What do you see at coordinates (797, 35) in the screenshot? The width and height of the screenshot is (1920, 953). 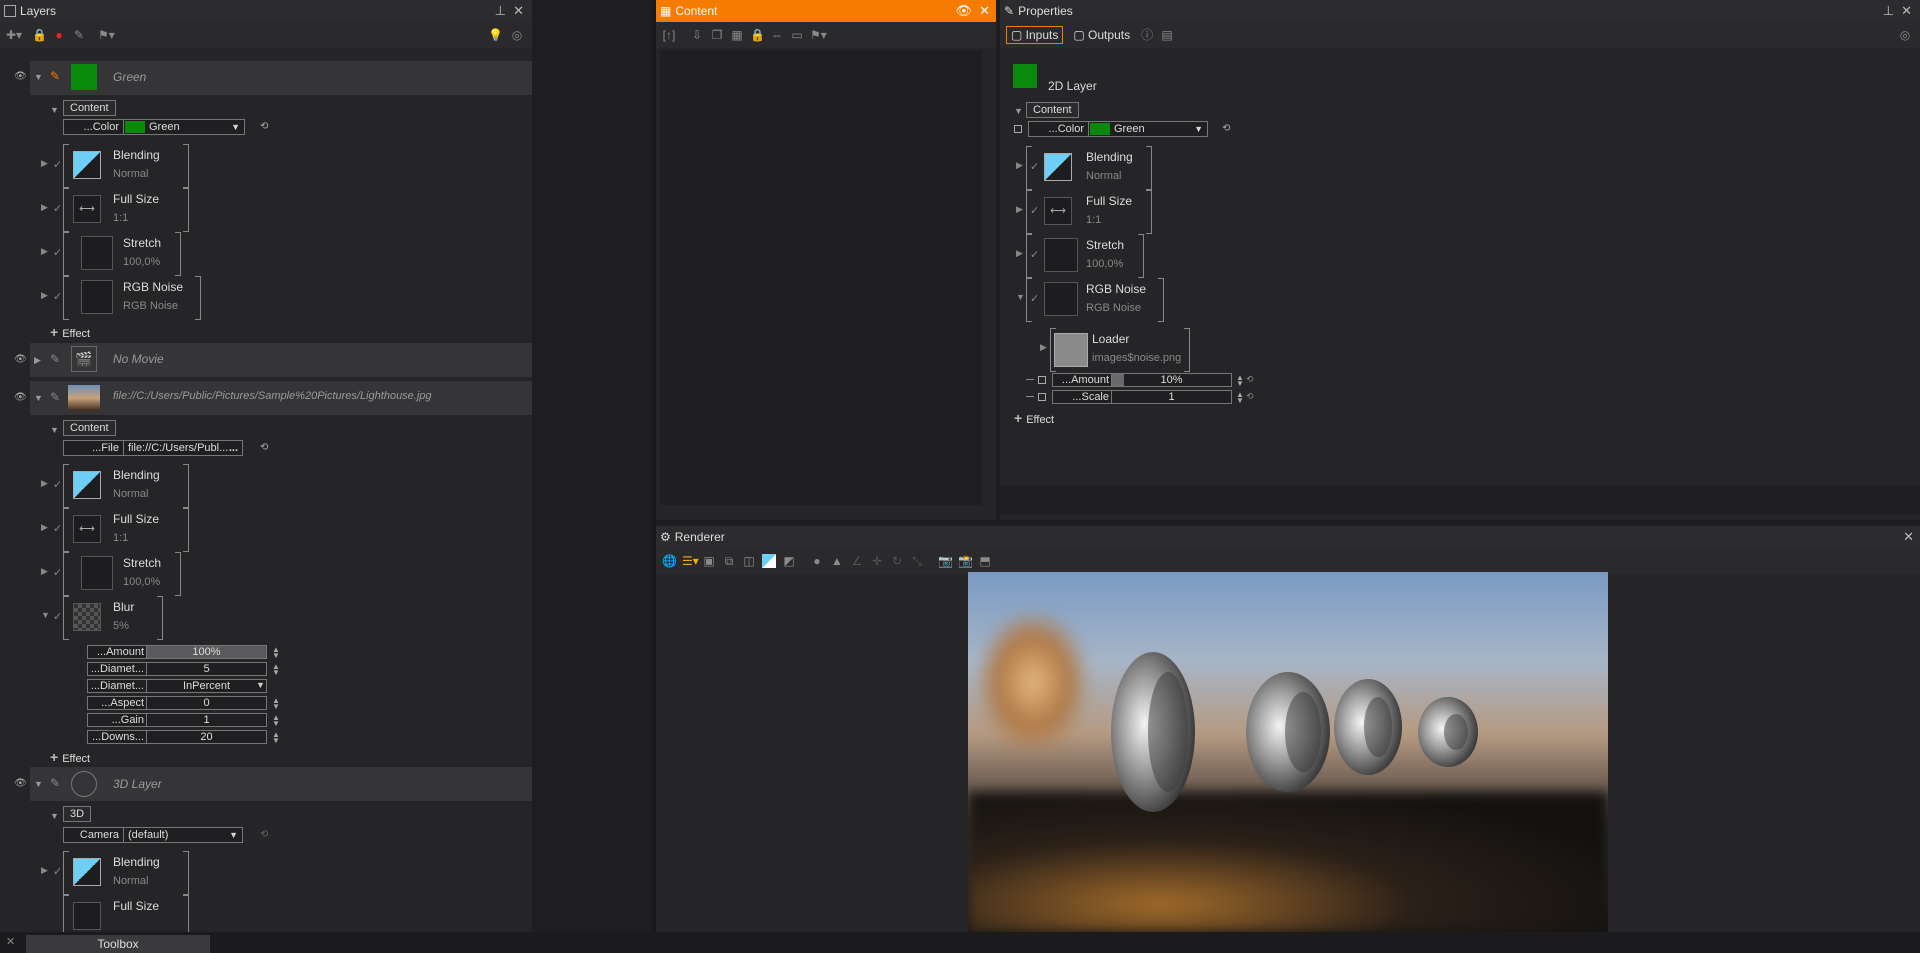 I see `comment-icon: ▭` at bounding box center [797, 35].